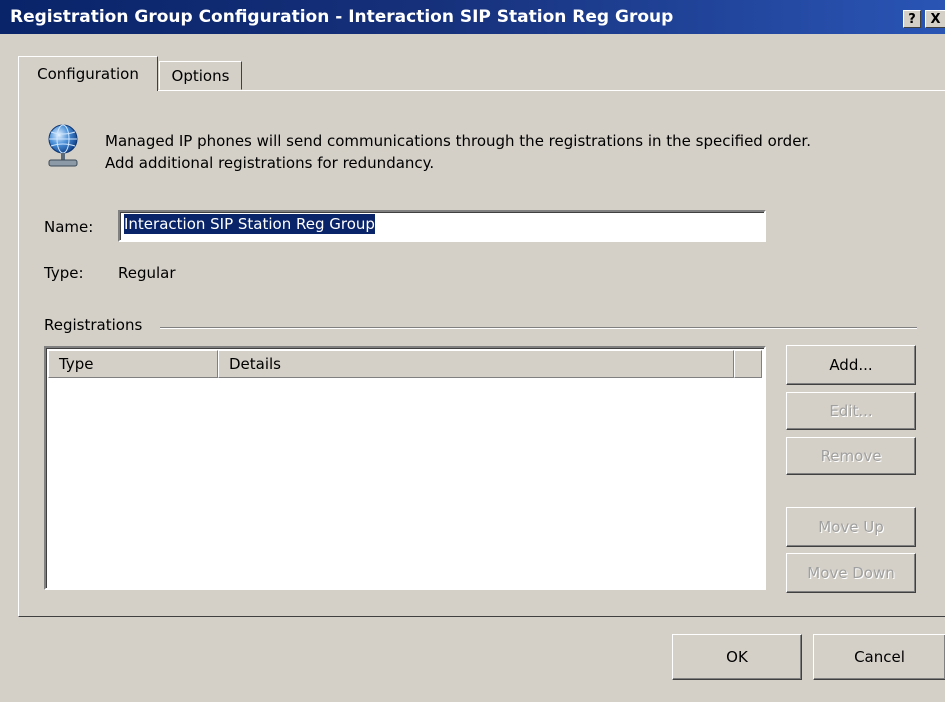 The image size is (945, 702). What do you see at coordinates (147, 273) in the screenshot?
I see `type-value: Regular` at bounding box center [147, 273].